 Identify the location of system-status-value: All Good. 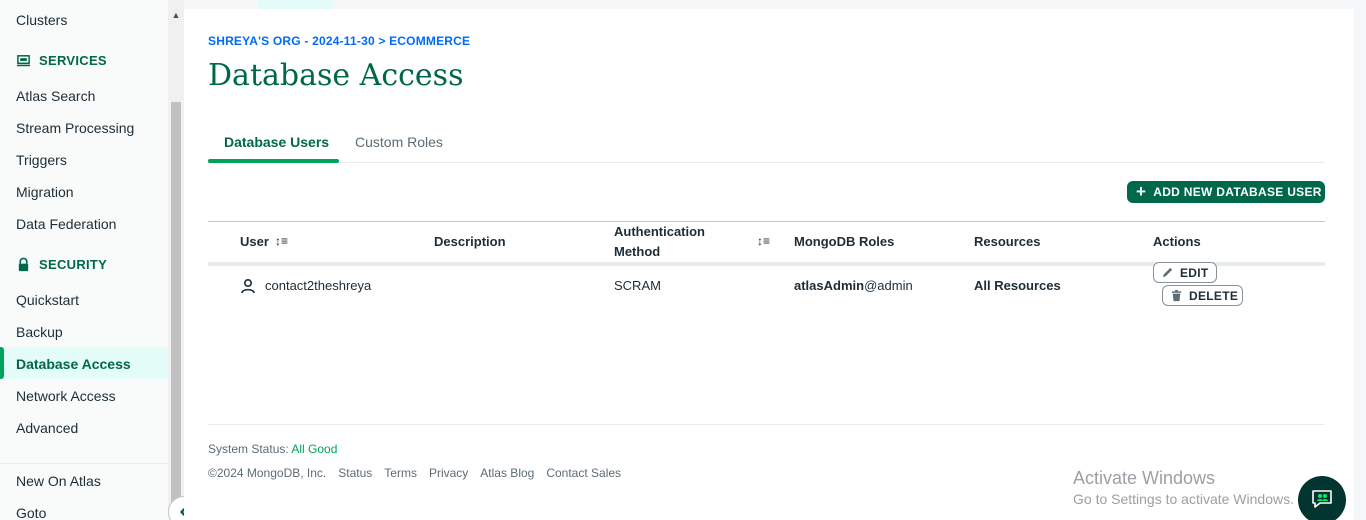
(314, 449).